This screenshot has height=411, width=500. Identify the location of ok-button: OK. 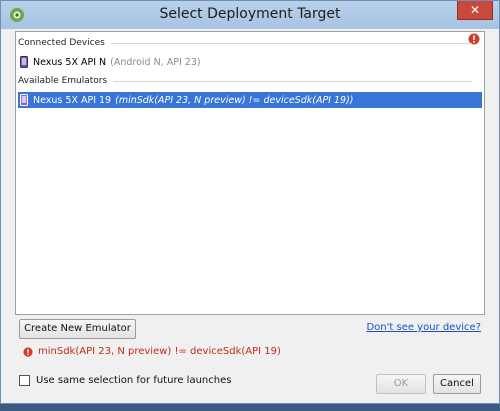
(401, 384).